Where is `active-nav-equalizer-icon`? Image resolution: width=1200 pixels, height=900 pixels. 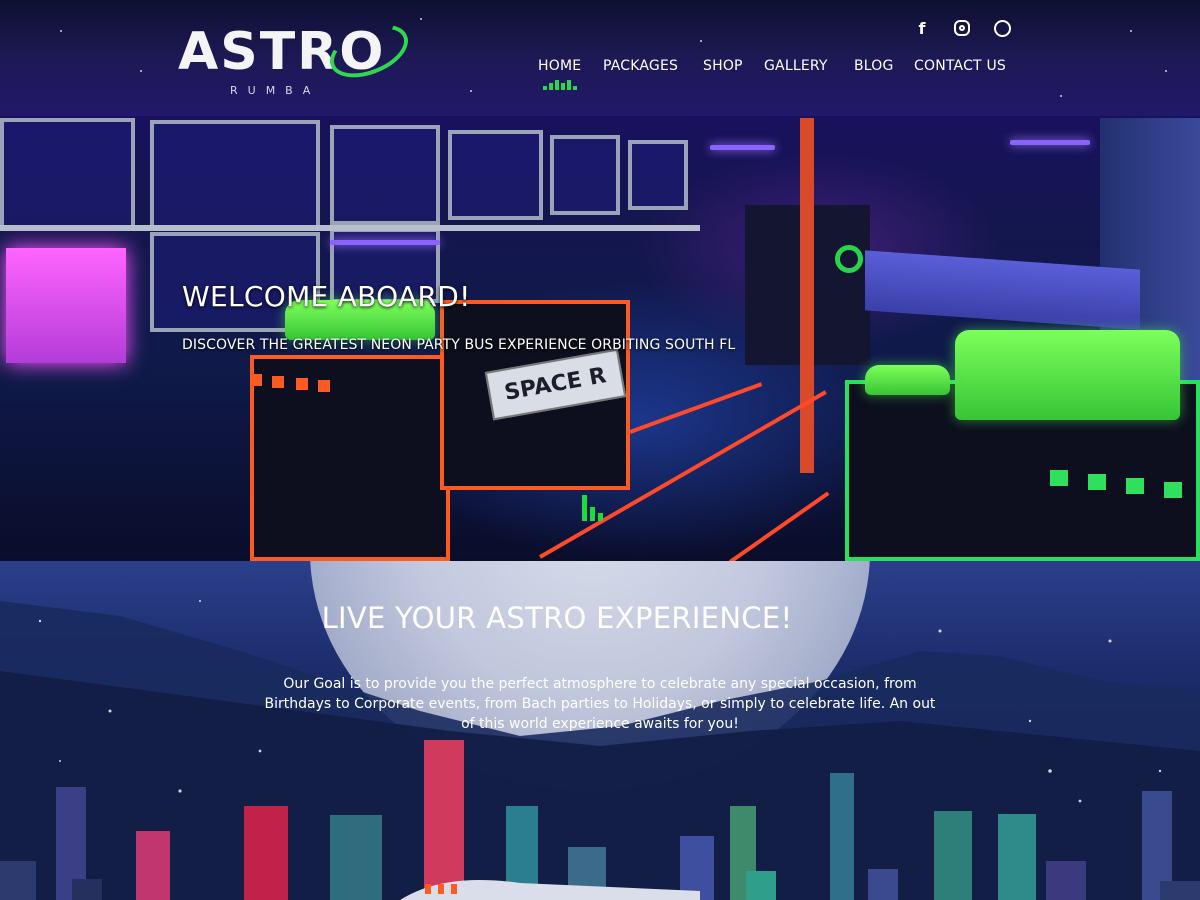 active-nav-equalizer-icon is located at coordinates (561, 85).